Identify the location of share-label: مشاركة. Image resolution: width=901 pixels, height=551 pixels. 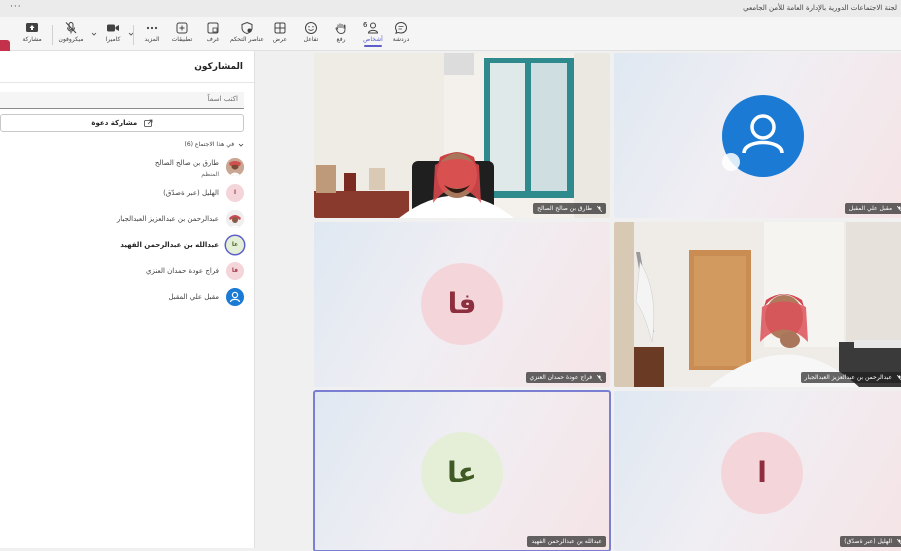
(32, 39).